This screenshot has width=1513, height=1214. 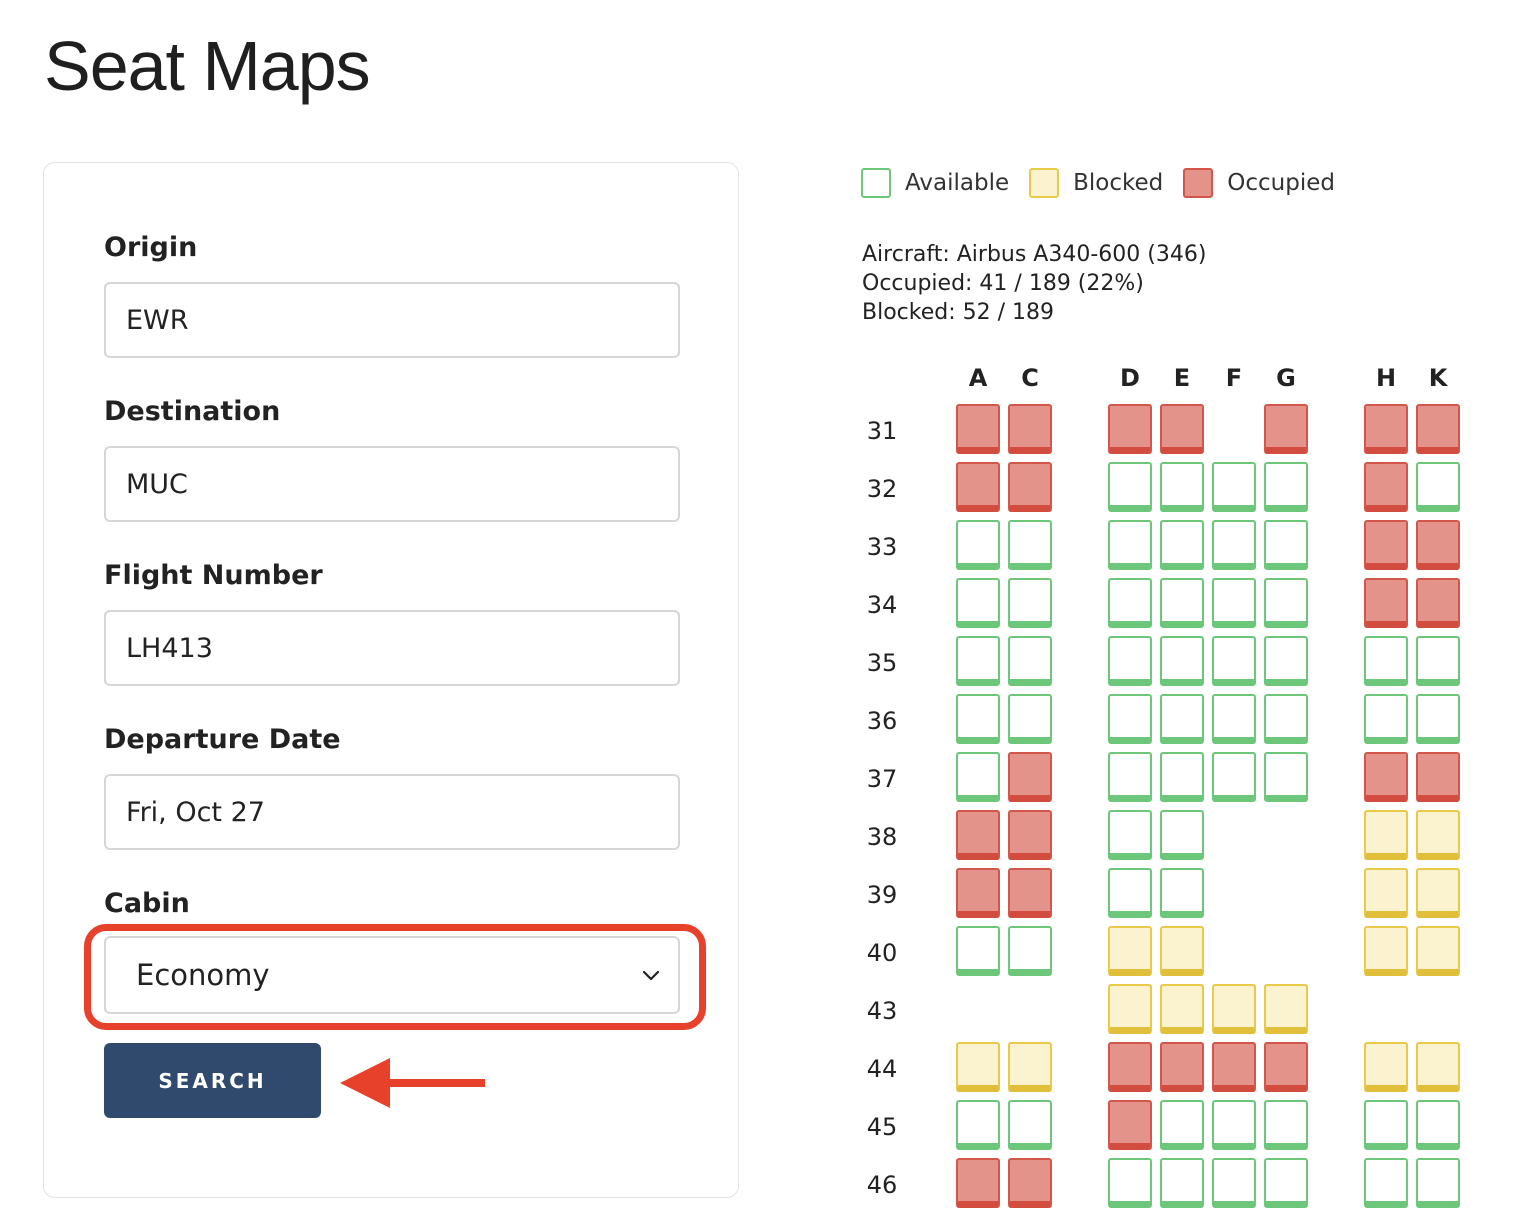 I want to click on seat-37c, so click(x=1030, y=777).